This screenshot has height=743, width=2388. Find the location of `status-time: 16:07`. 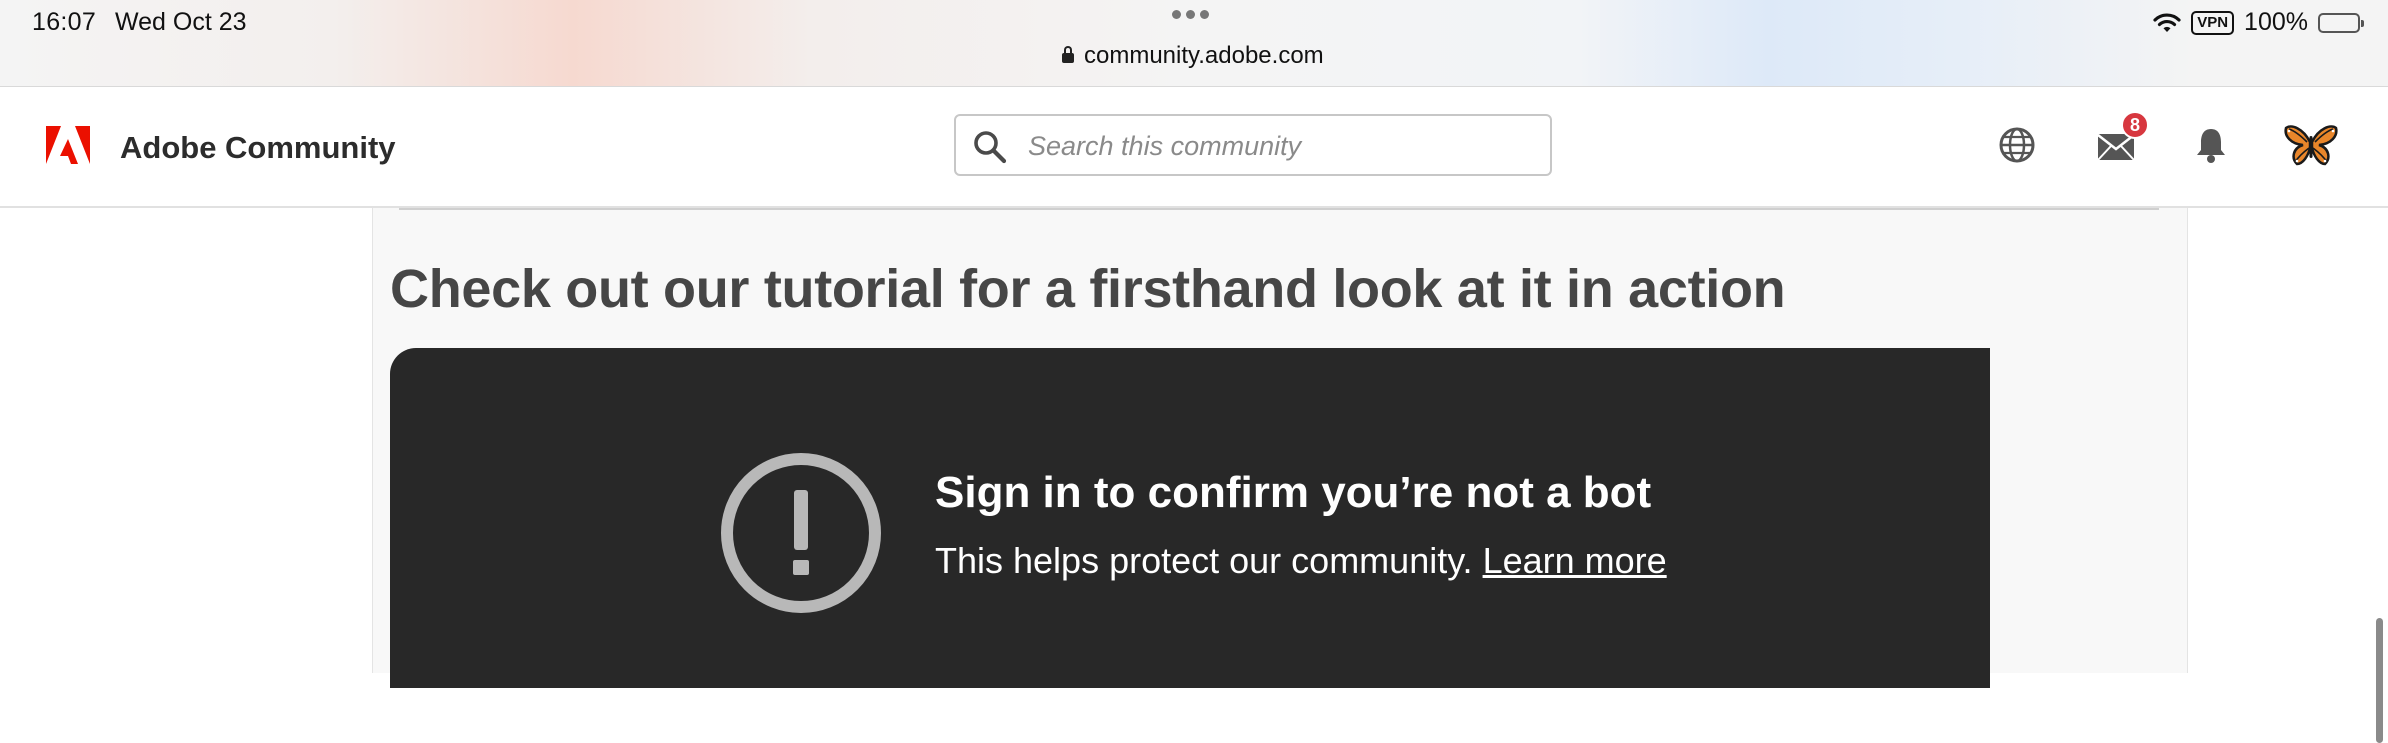

status-time: 16:07 is located at coordinates (64, 22).